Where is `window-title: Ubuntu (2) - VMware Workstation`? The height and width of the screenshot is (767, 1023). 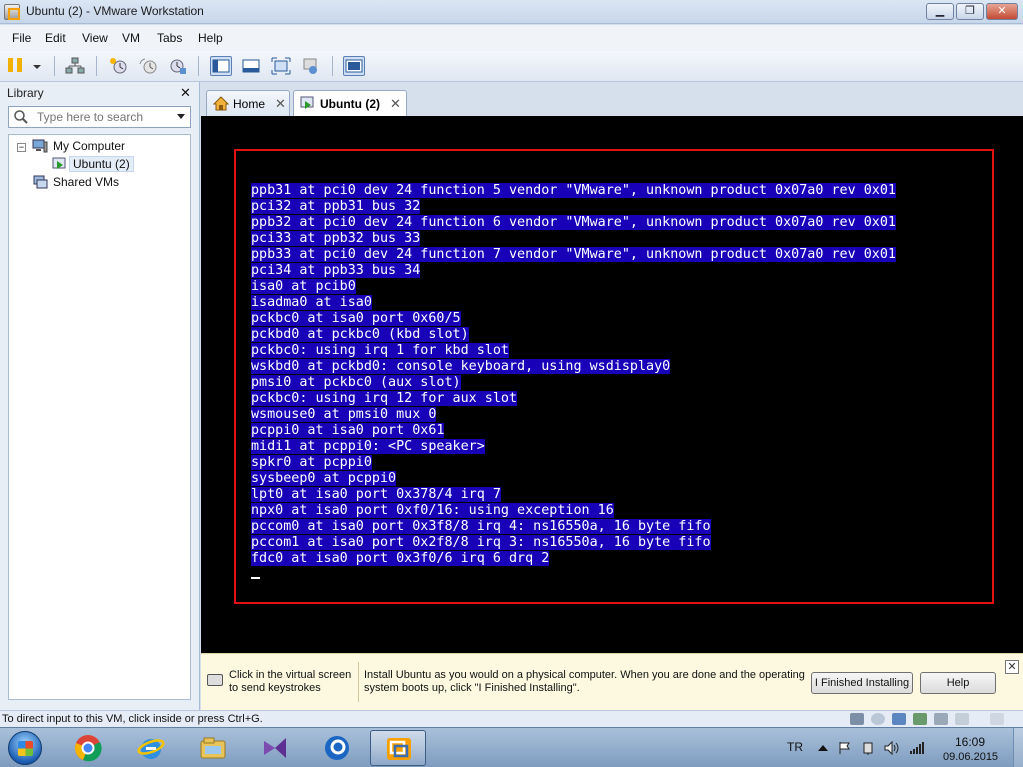
window-title: Ubuntu (2) - VMware Workstation is located at coordinates (115, 11).